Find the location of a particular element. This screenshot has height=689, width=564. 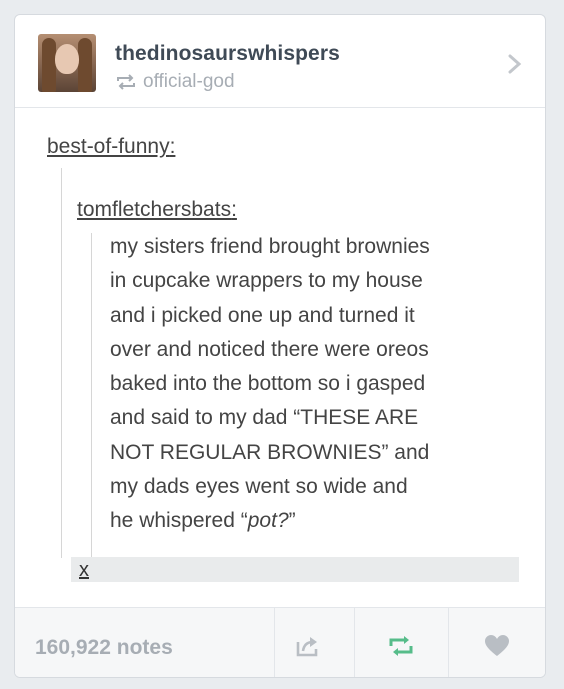

post-footer: 160,922 notes is located at coordinates (280, 642).